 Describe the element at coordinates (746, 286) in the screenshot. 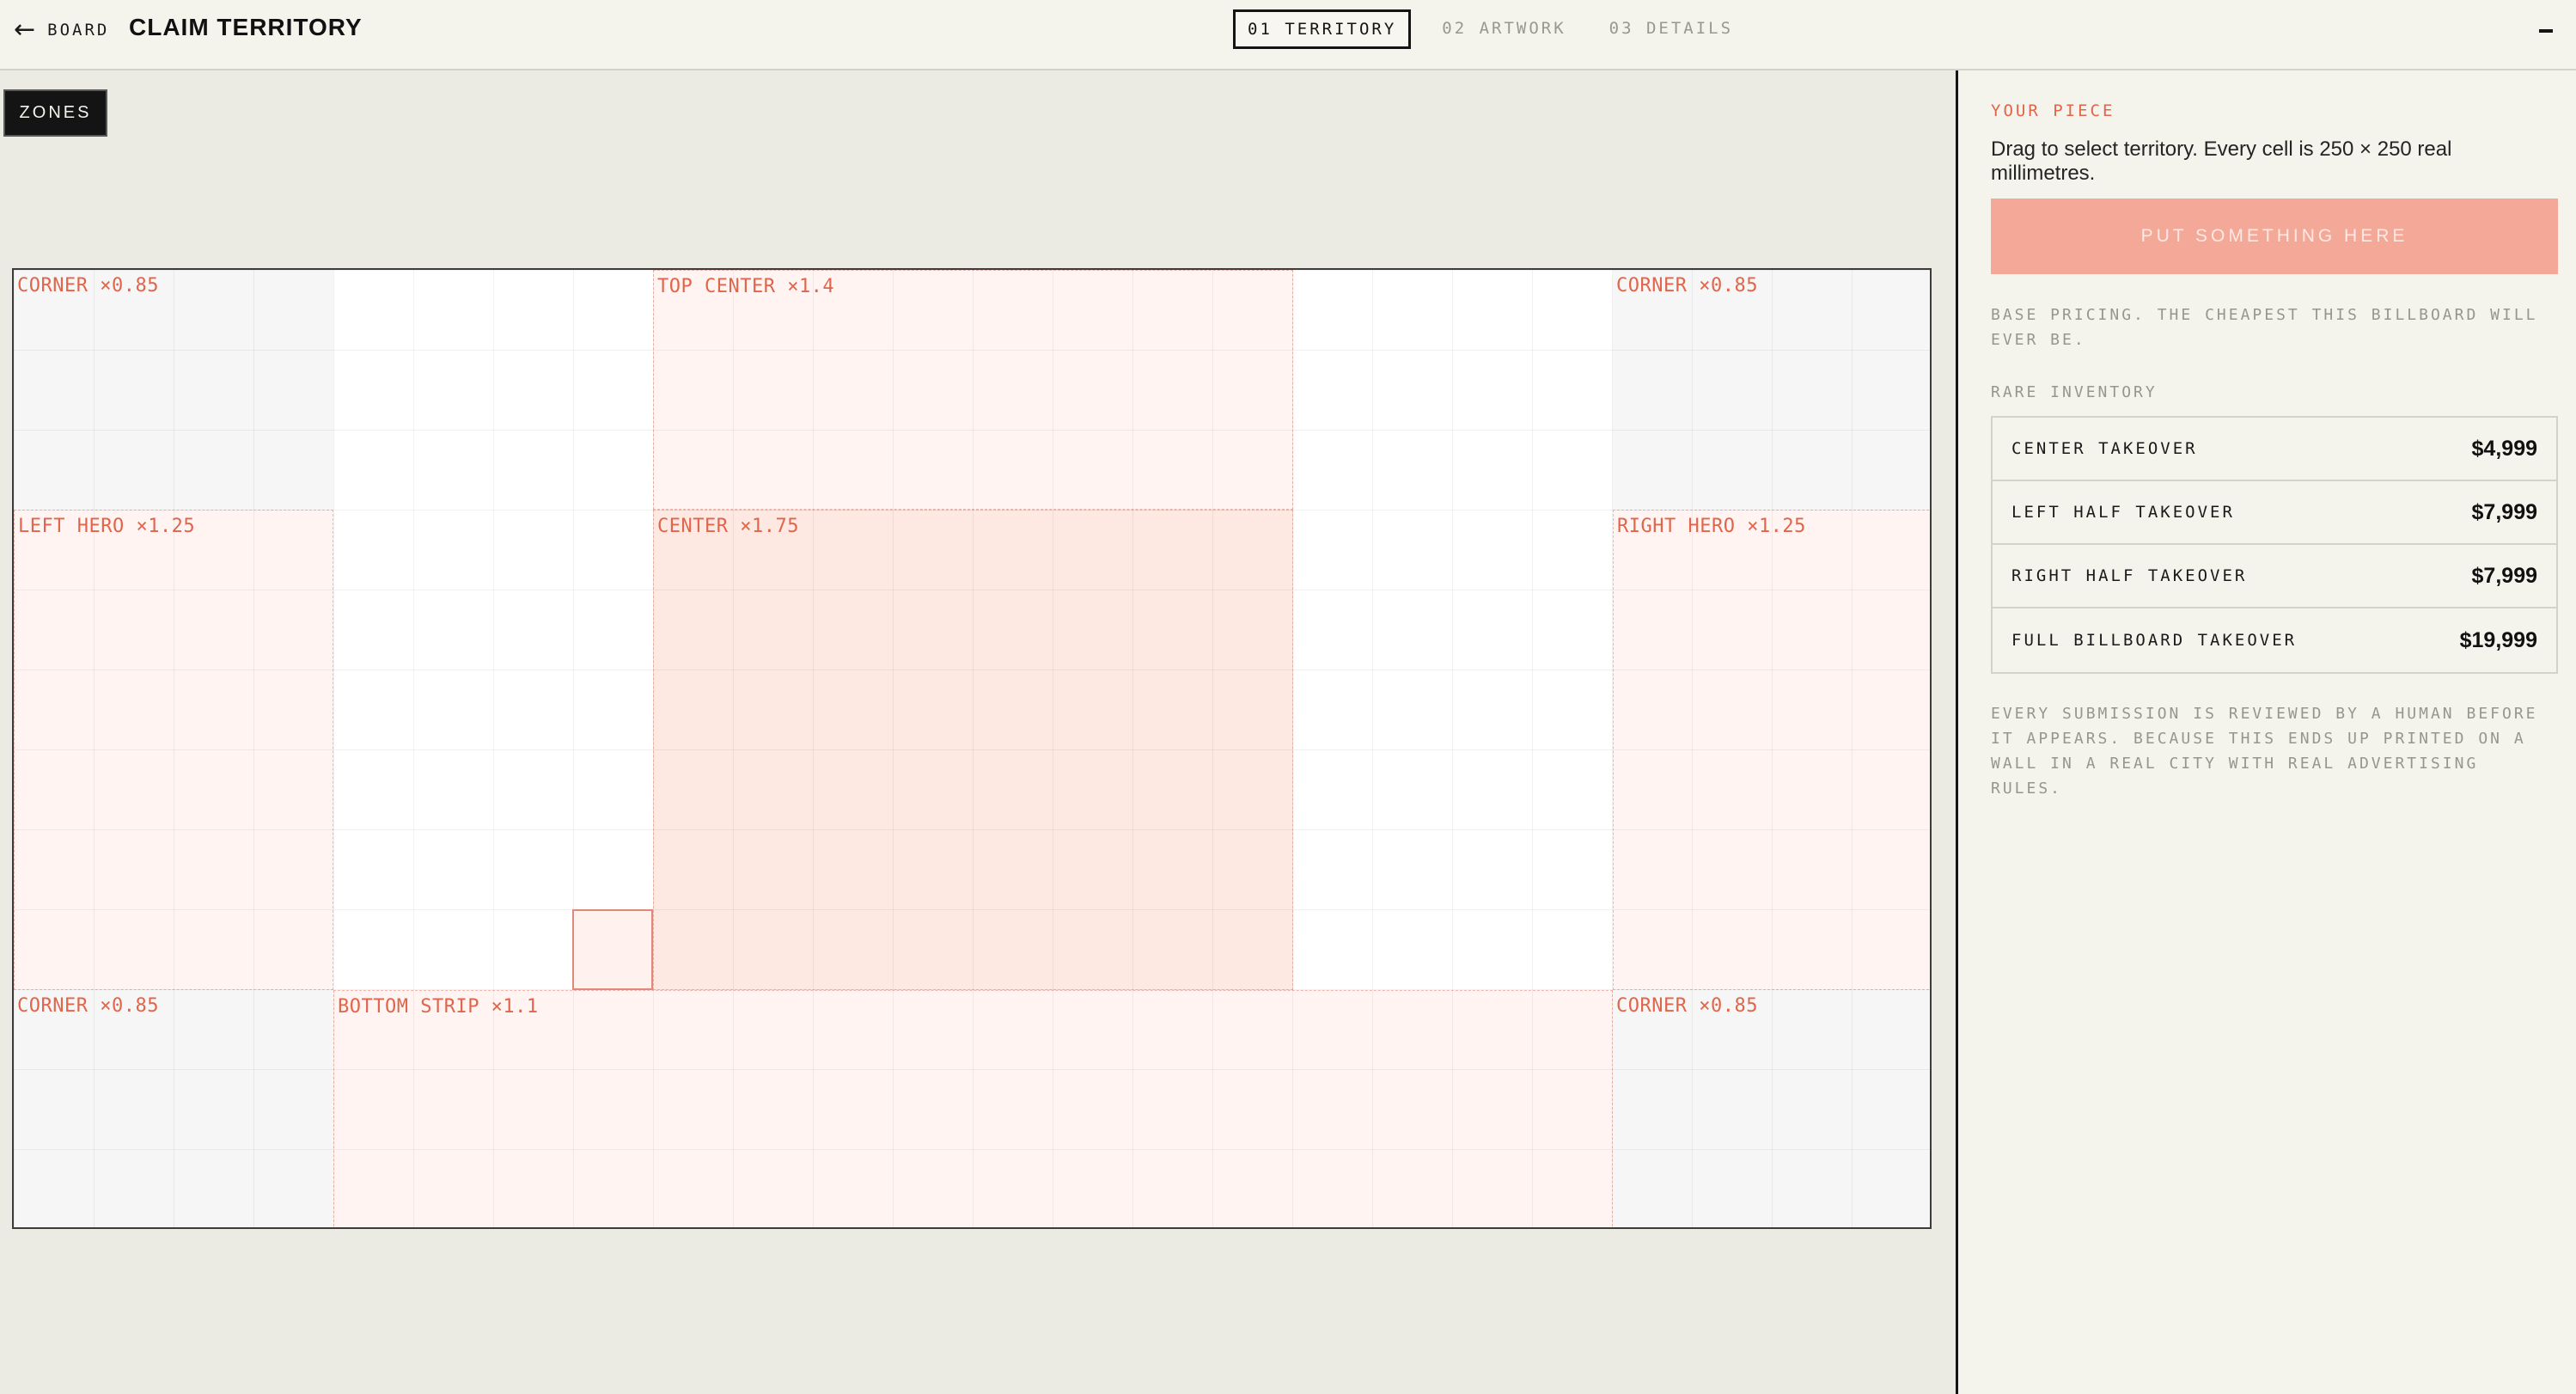

I see `zone-label: TOP CENTER ×1.4` at that location.